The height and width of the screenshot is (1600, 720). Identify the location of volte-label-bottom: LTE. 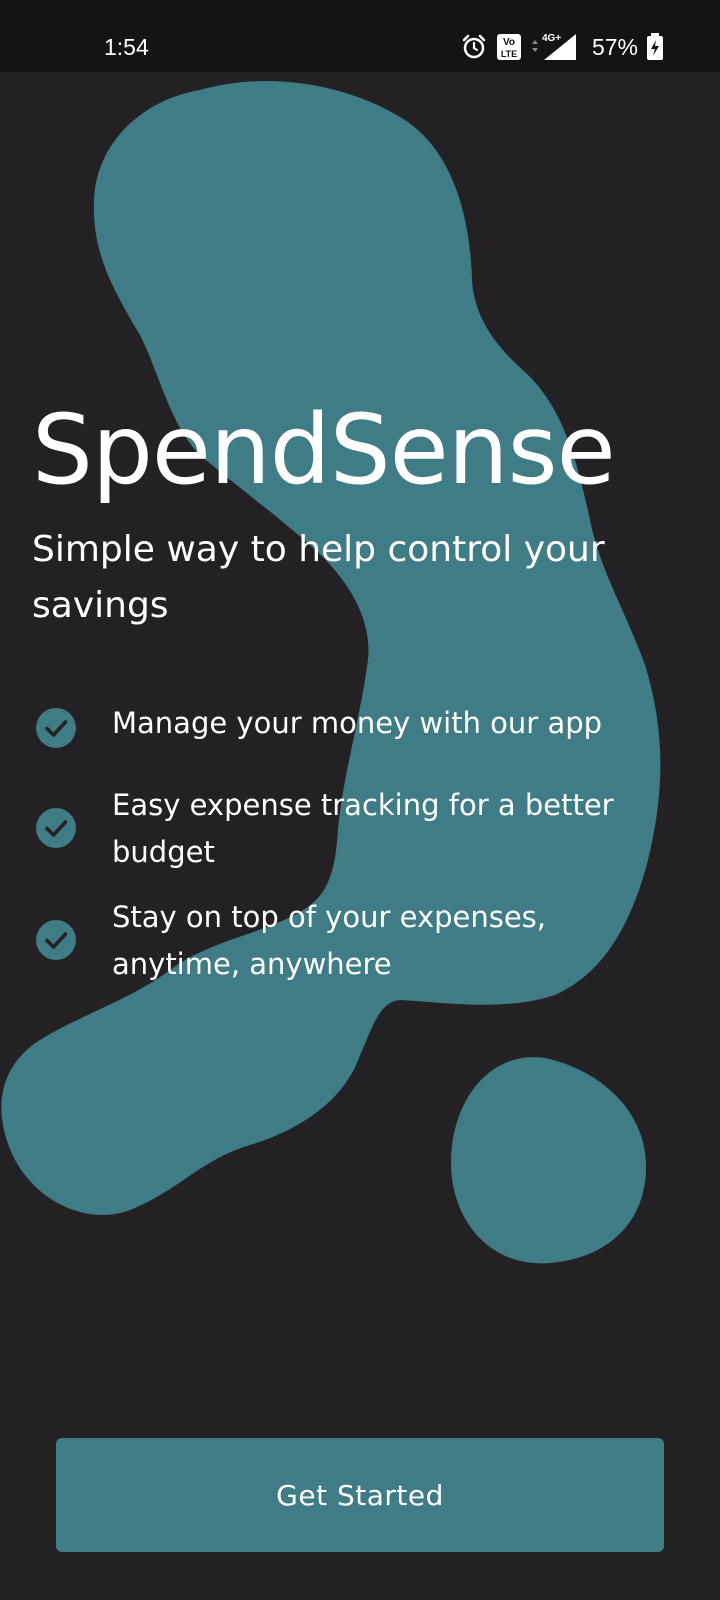
(509, 54).